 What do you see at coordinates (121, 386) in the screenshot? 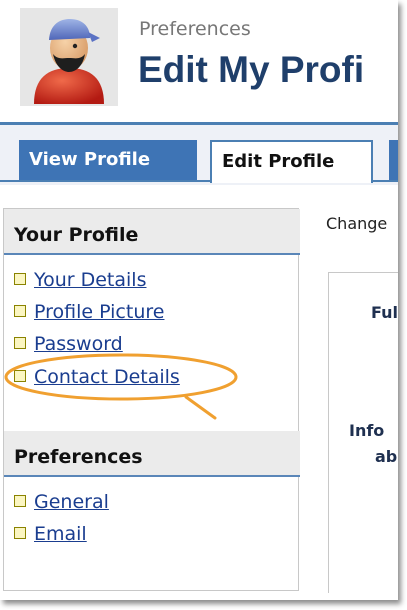
I see `highlight-annotation-ellipse` at bounding box center [121, 386].